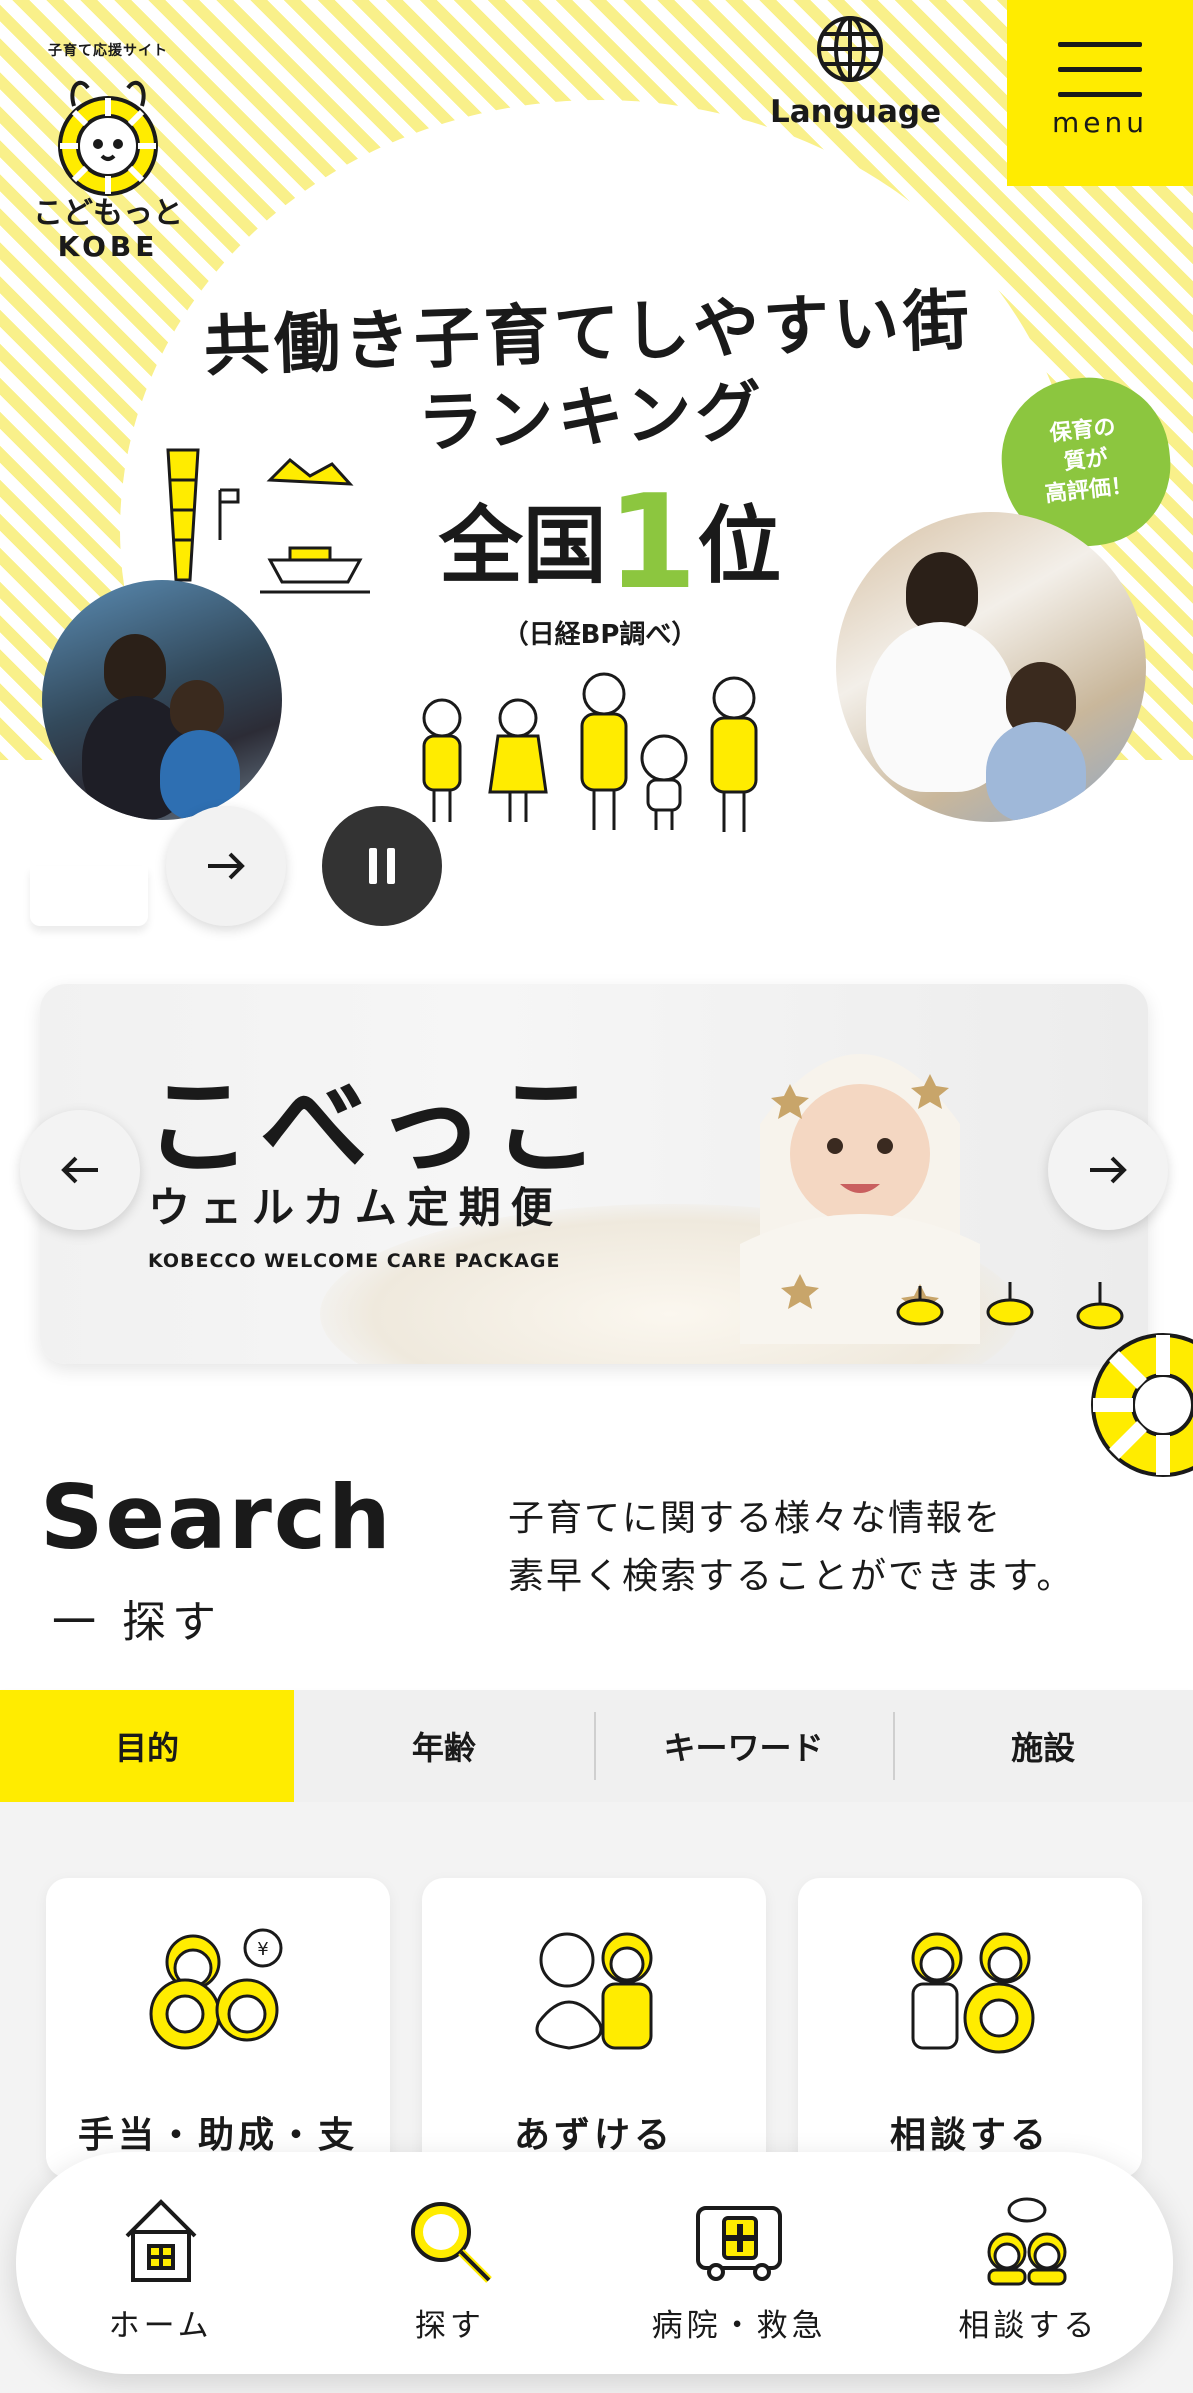  What do you see at coordinates (739, 2243) in the screenshot?
I see `ambulance-icon` at bounding box center [739, 2243].